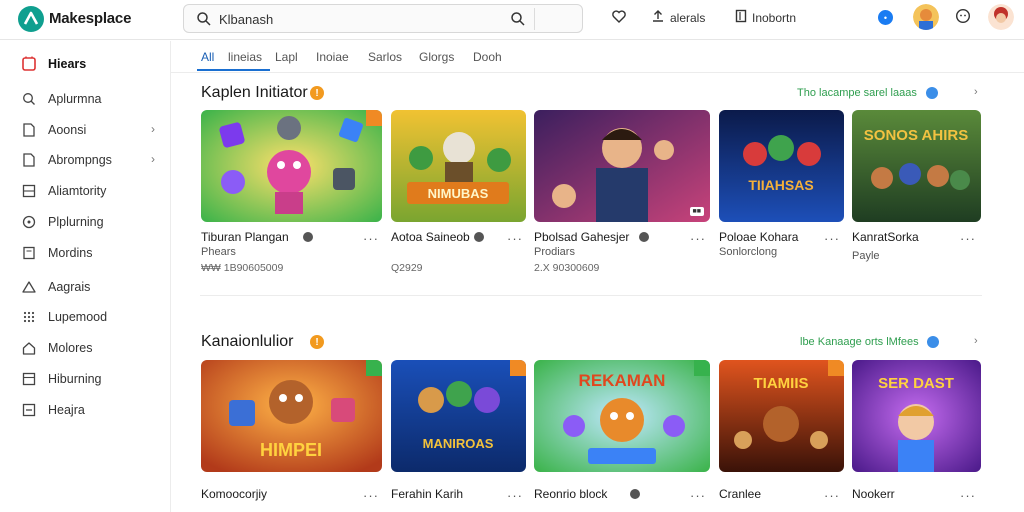  What do you see at coordinates (687, 18) in the screenshot?
I see `alerts-button: alerals` at bounding box center [687, 18].